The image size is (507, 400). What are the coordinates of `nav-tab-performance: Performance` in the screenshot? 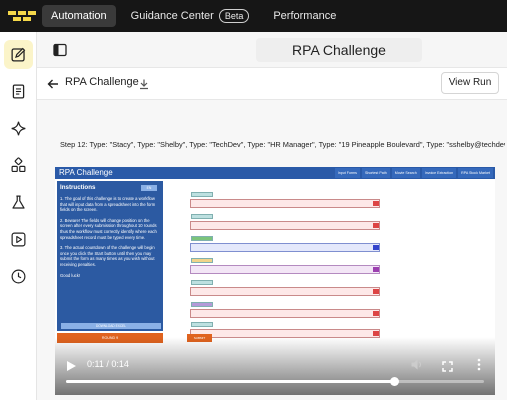 It's located at (304, 16).